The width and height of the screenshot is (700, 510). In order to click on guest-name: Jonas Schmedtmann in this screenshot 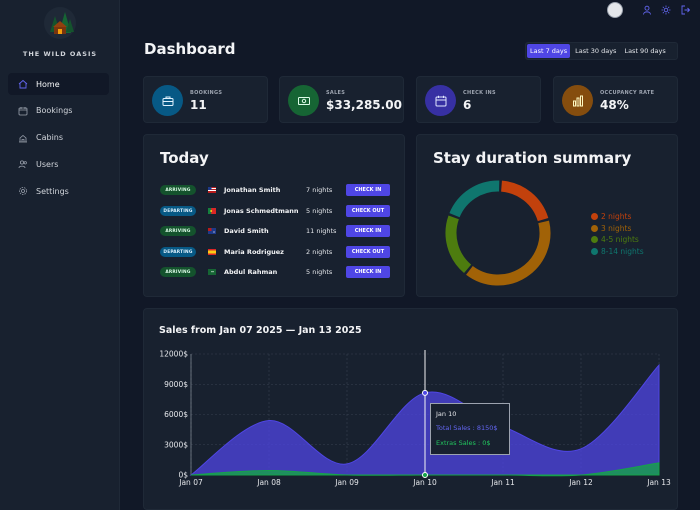, I will do `click(261, 211)`.